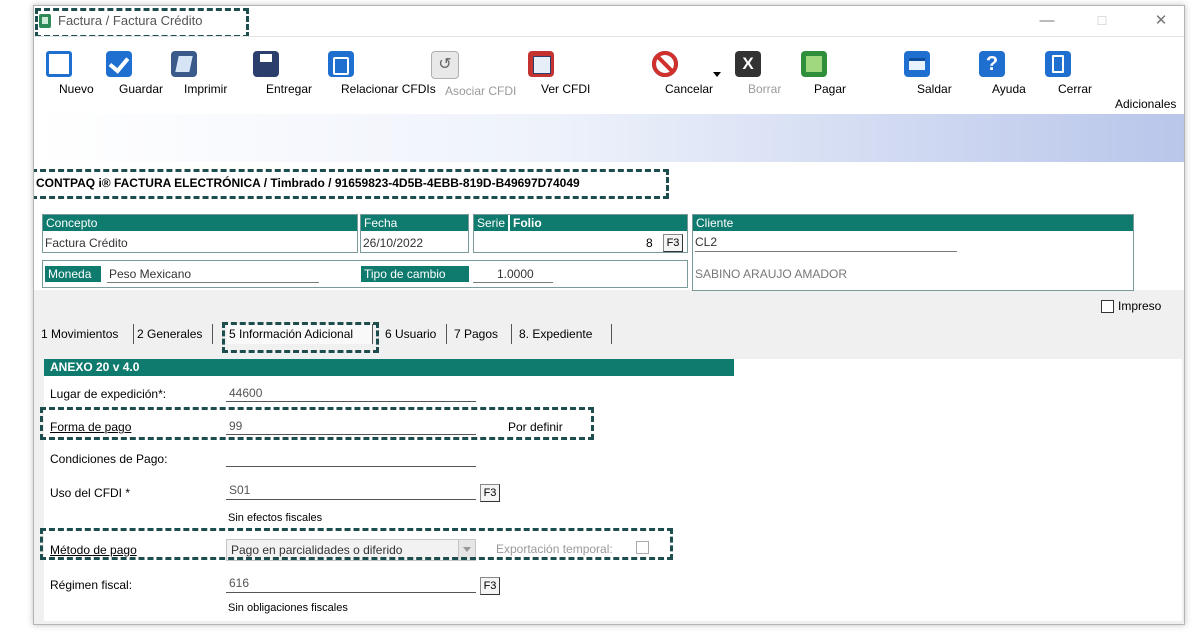  Describe the element at coordinates (934, 89) in the screenshot. I see `saldar-label: Saldar` at that location.